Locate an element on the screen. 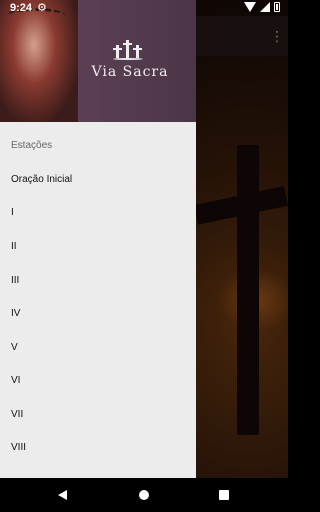 The image size is (320, 512). jesus-image is located at coordinates (39, 61).